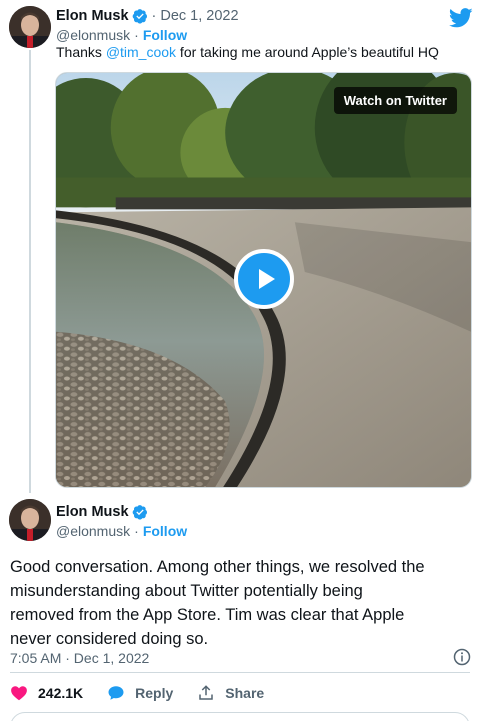 The height and width of the screenshot is (721, 480). I want to click on action-bar: 242.1K Reply Share, so click(149, 693).